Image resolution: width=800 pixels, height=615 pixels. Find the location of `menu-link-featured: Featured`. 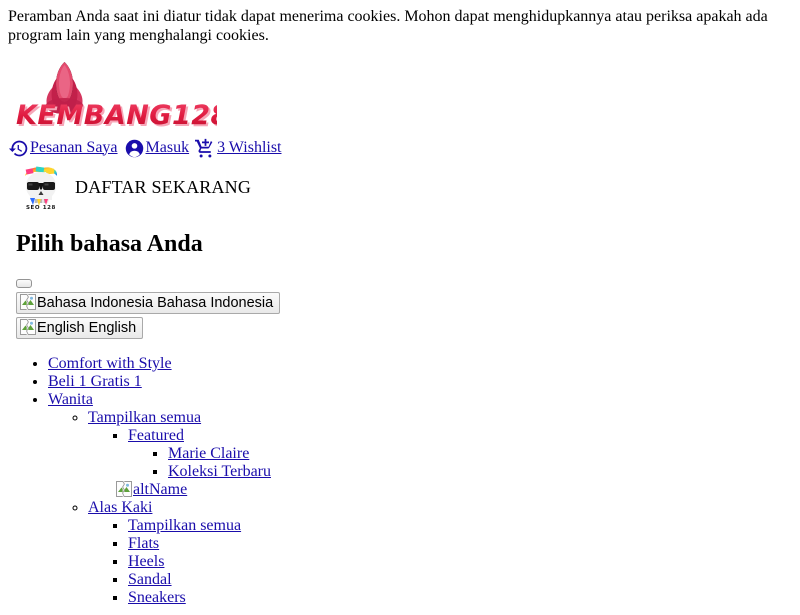

menu-link-featured: Featured is located at coordinates (156, 435).